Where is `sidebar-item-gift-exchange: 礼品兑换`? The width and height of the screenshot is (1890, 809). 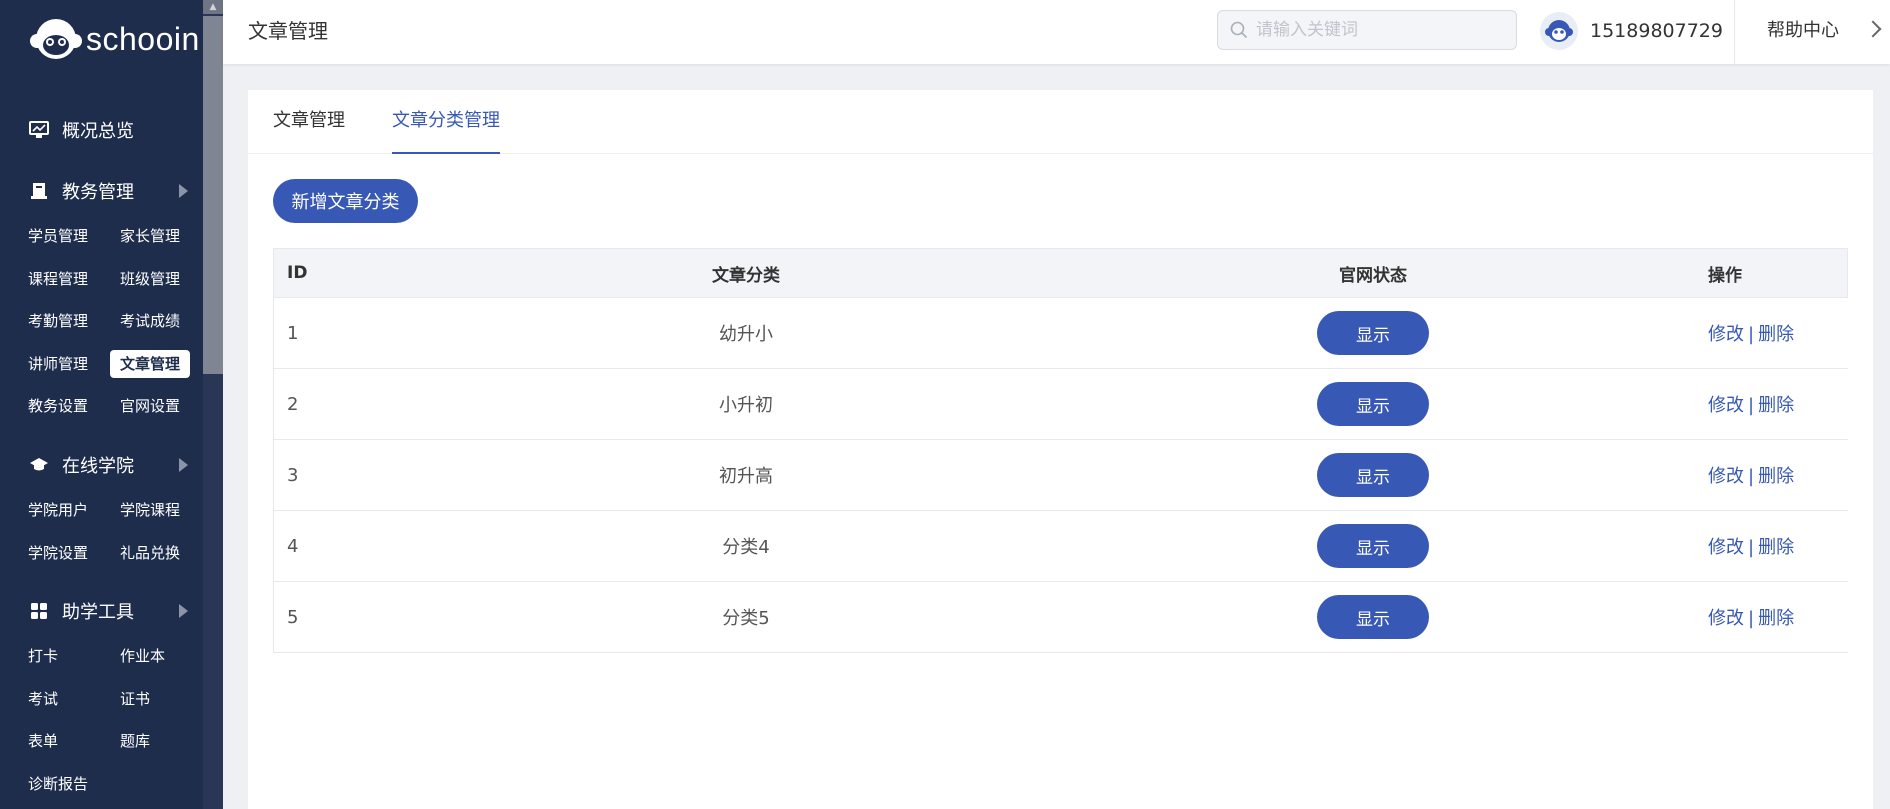 sidebar-item-gift-exchange: 礼品兑换 is located at coordinates (150, 553).